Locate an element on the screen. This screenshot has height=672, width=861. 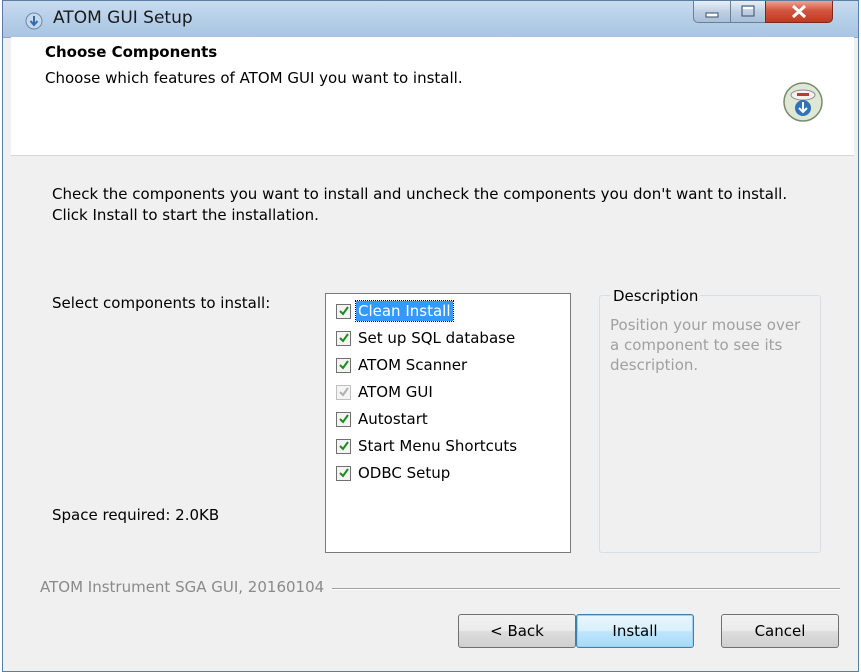
window-title: ATOM GUI Setup is located at coordinates (123, 18).